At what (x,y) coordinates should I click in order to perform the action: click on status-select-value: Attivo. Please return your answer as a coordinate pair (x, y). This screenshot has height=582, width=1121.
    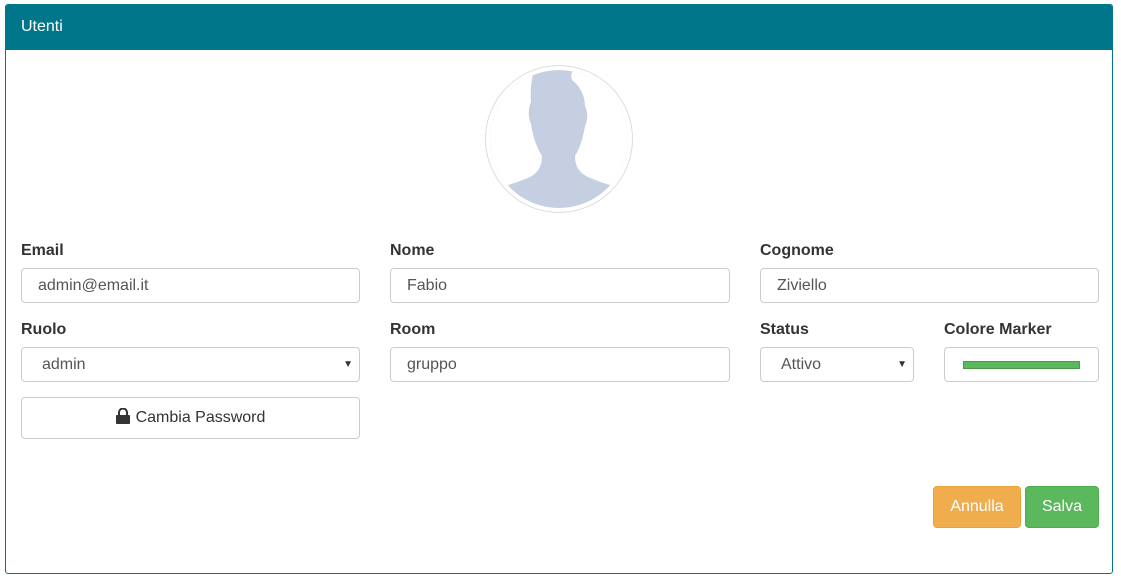
    Looking at the image, I should click on (801, 364).